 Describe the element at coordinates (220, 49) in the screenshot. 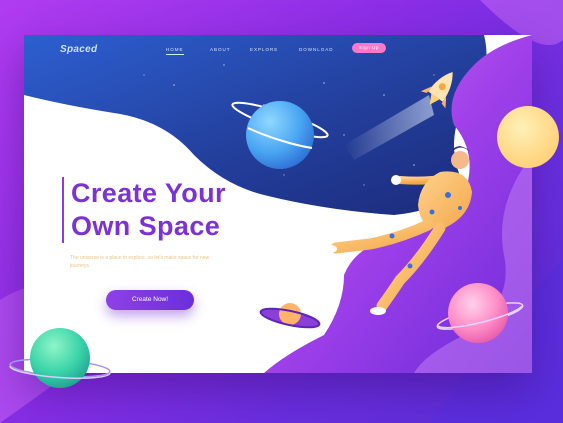

I see `nav-link-about: About` at that location.